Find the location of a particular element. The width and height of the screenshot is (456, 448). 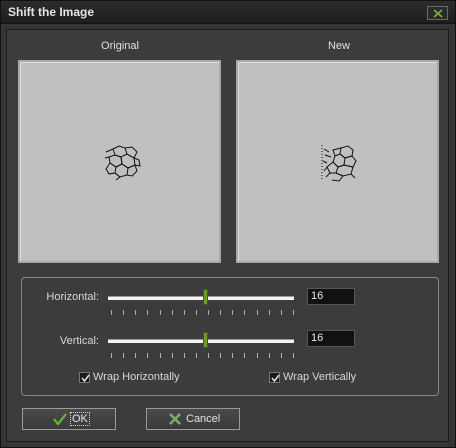

close-icon is located at coordinates (438, 13).